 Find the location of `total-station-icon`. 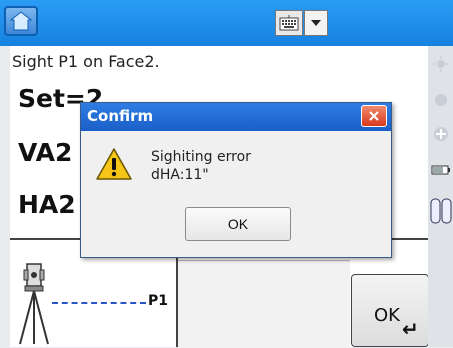

total-station-icon is located at coordinates (34, 304).